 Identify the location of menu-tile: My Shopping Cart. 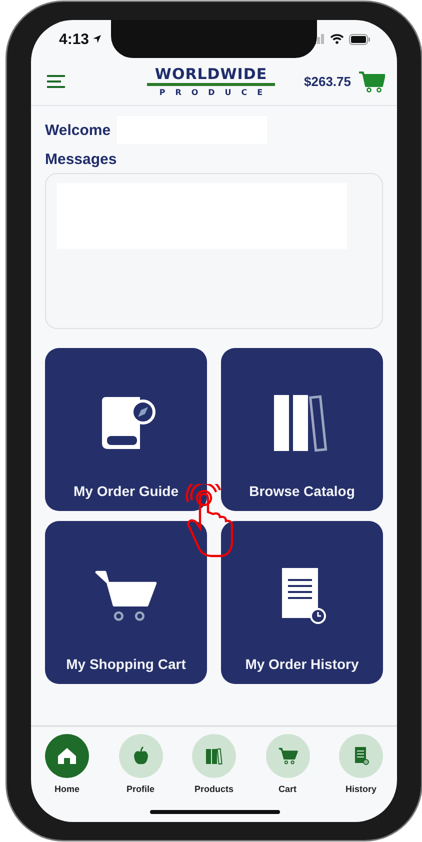
(126, 602).